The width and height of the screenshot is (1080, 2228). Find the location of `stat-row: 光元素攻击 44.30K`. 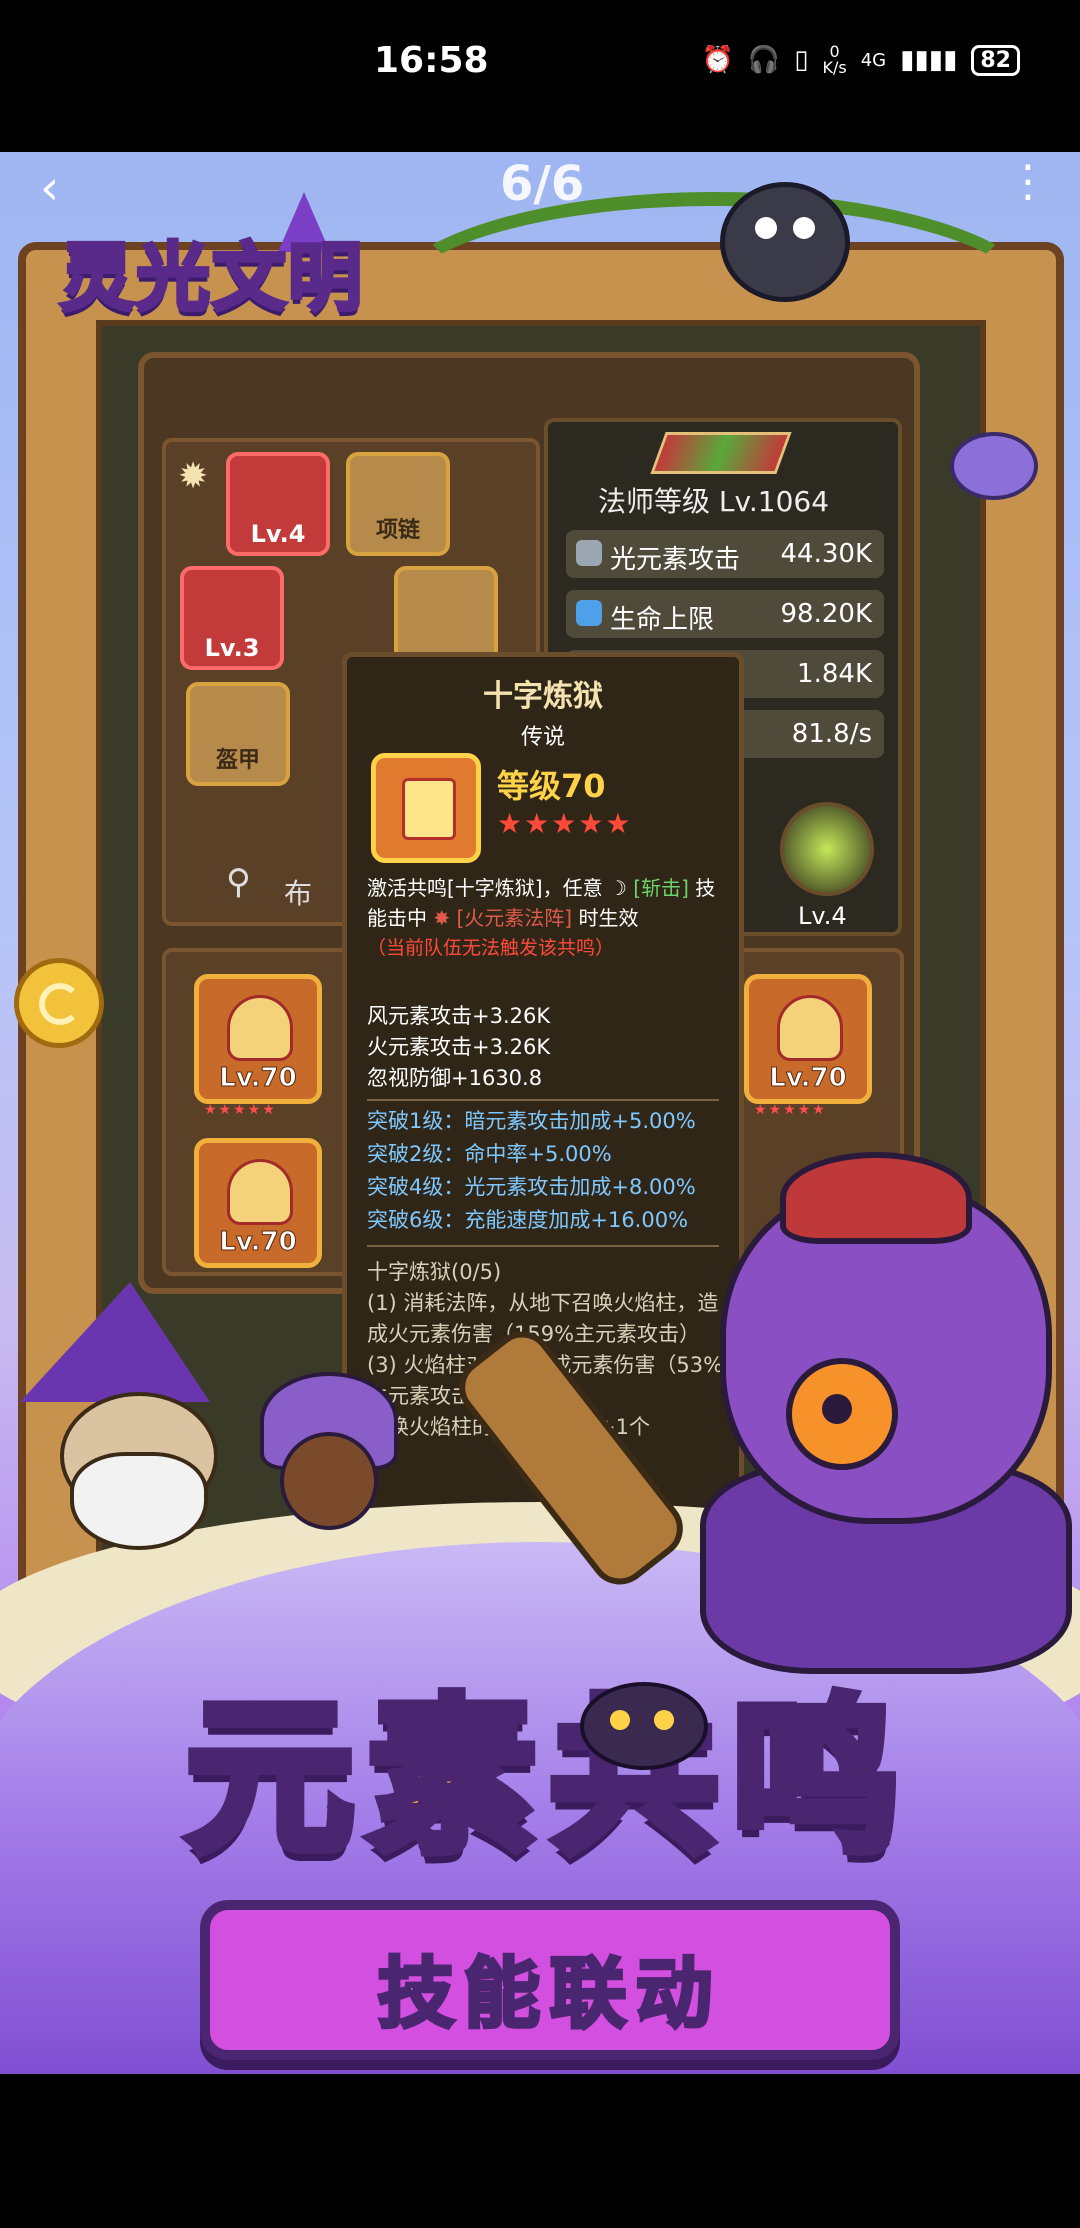

stat-row: 光元素攻击 44.30K is located at coordinates (725, 554).